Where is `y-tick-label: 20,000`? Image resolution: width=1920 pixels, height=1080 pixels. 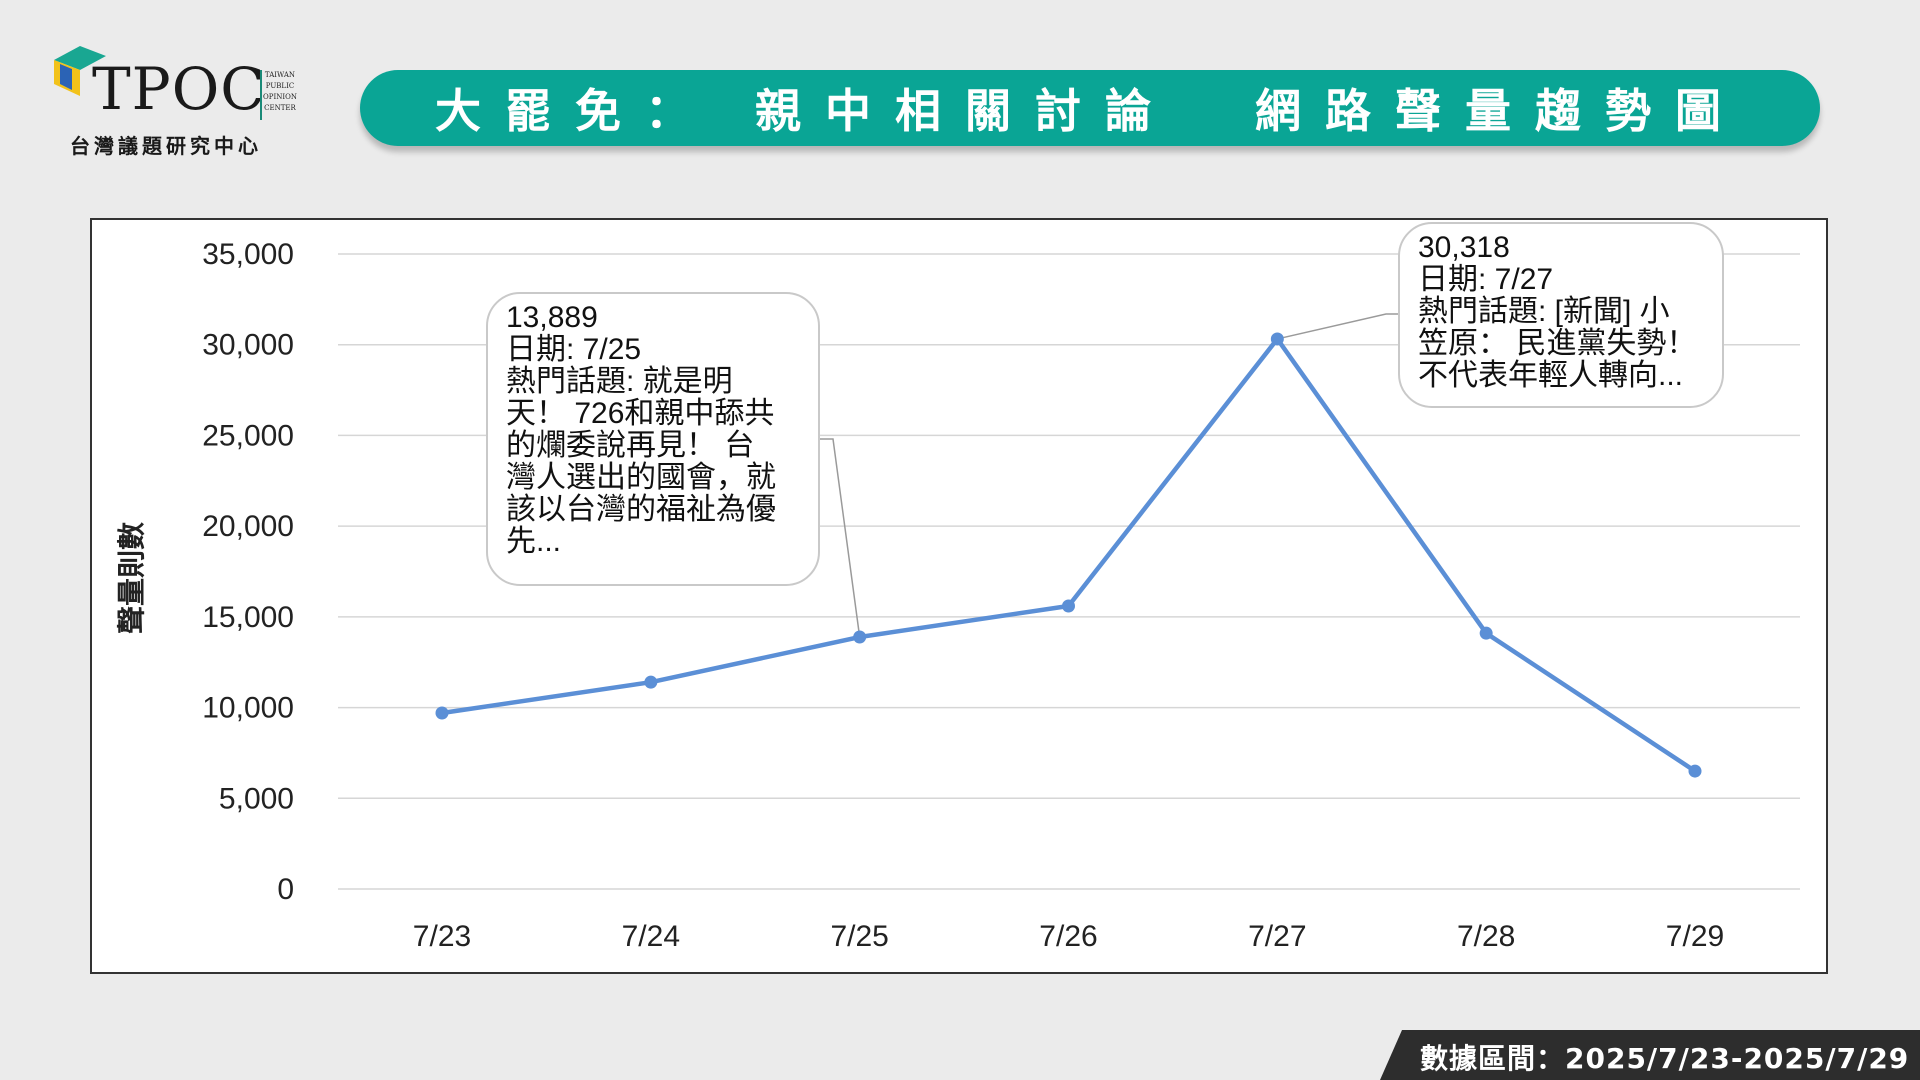 y-tick-label: 20,000 is located at coordinates (248, 526).